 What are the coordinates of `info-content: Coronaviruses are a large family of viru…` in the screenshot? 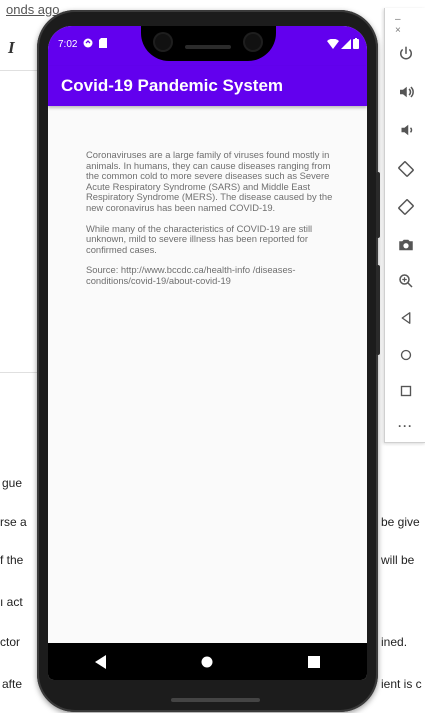 It's located at (210, 223).